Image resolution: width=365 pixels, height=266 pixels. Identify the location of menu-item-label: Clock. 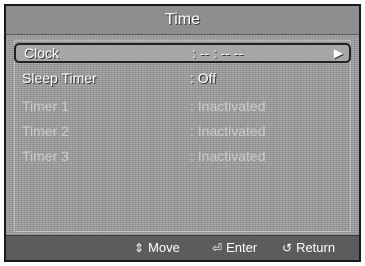
(42, 53).